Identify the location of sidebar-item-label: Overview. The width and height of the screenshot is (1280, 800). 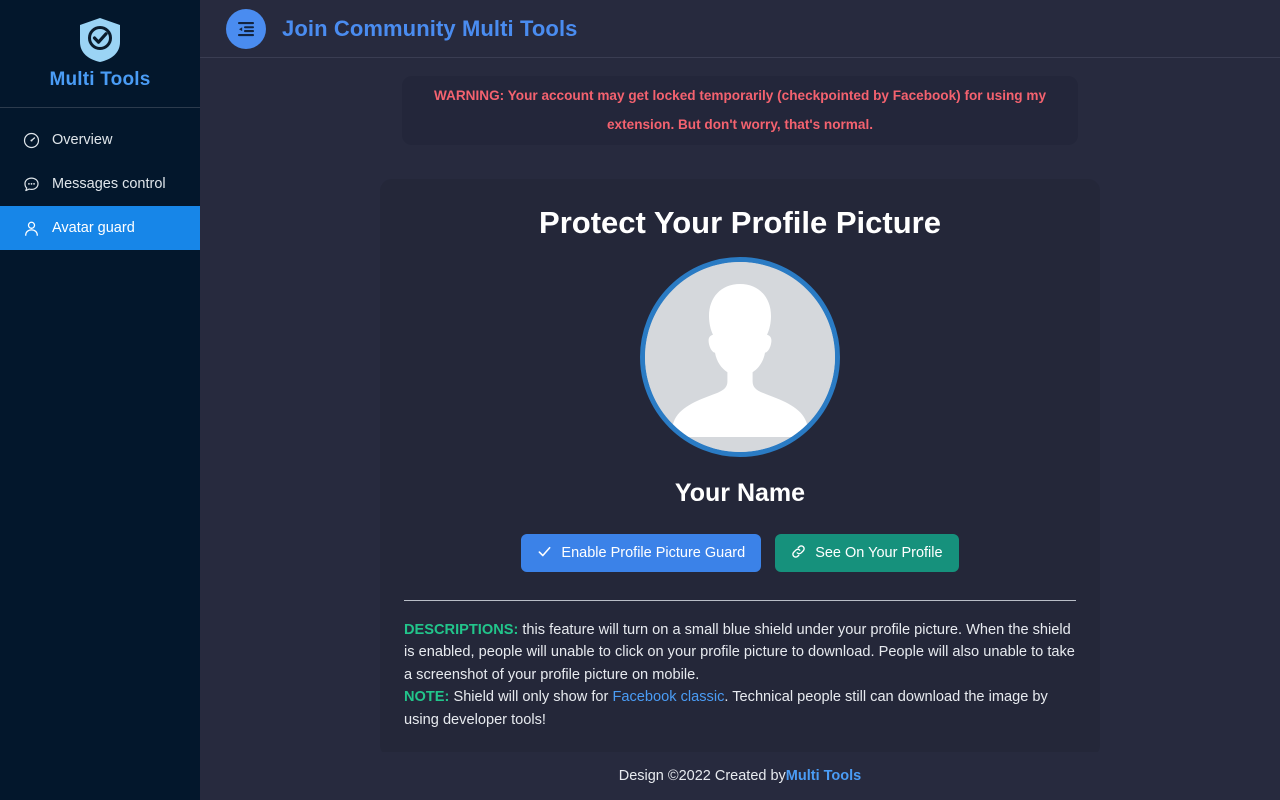
(82, 140).